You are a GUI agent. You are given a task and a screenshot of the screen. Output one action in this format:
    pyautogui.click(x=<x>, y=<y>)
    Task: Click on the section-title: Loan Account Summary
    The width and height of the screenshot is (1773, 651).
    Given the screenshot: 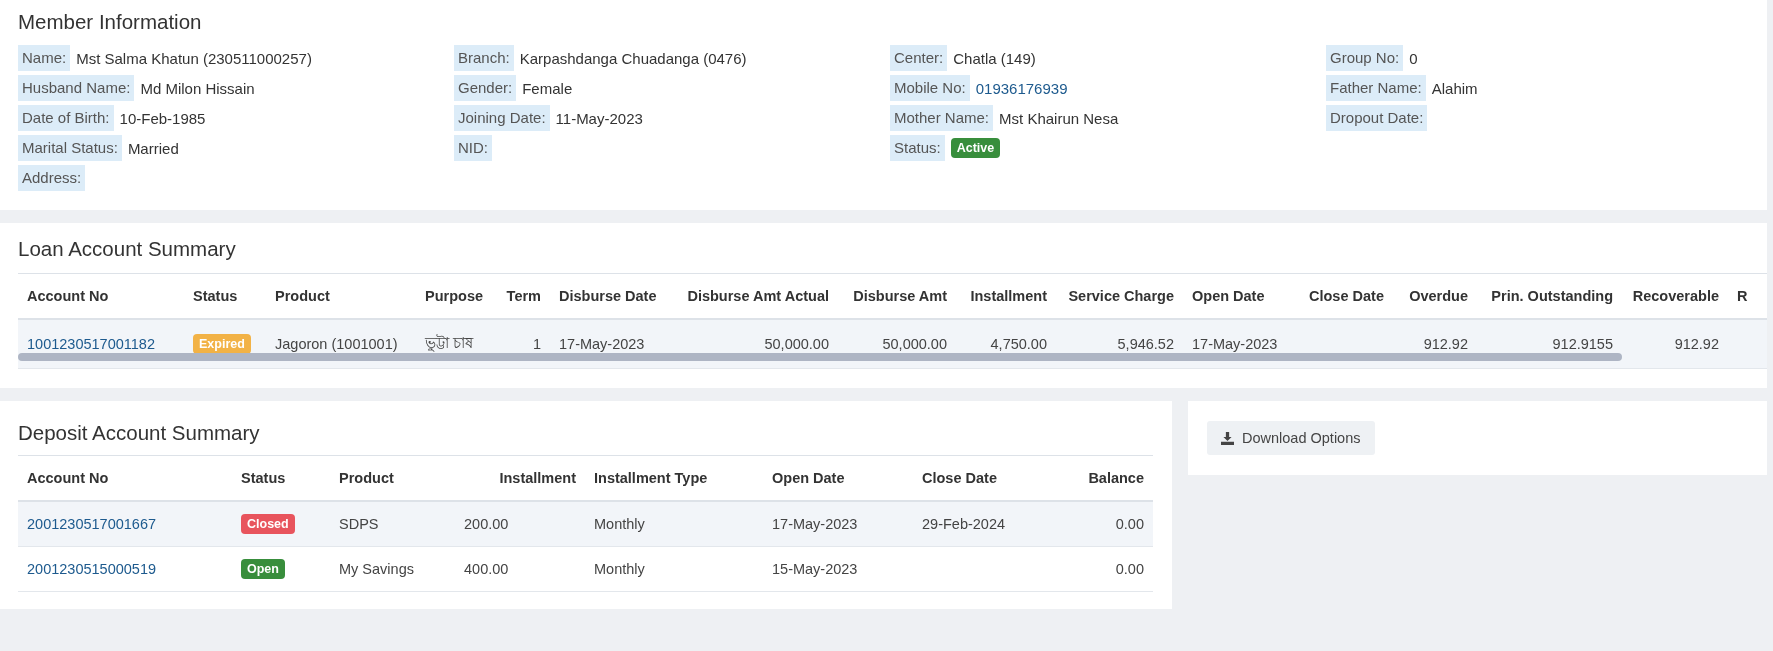 What is the action you would take?
    pyautogui.click(x=127, y=249)
    